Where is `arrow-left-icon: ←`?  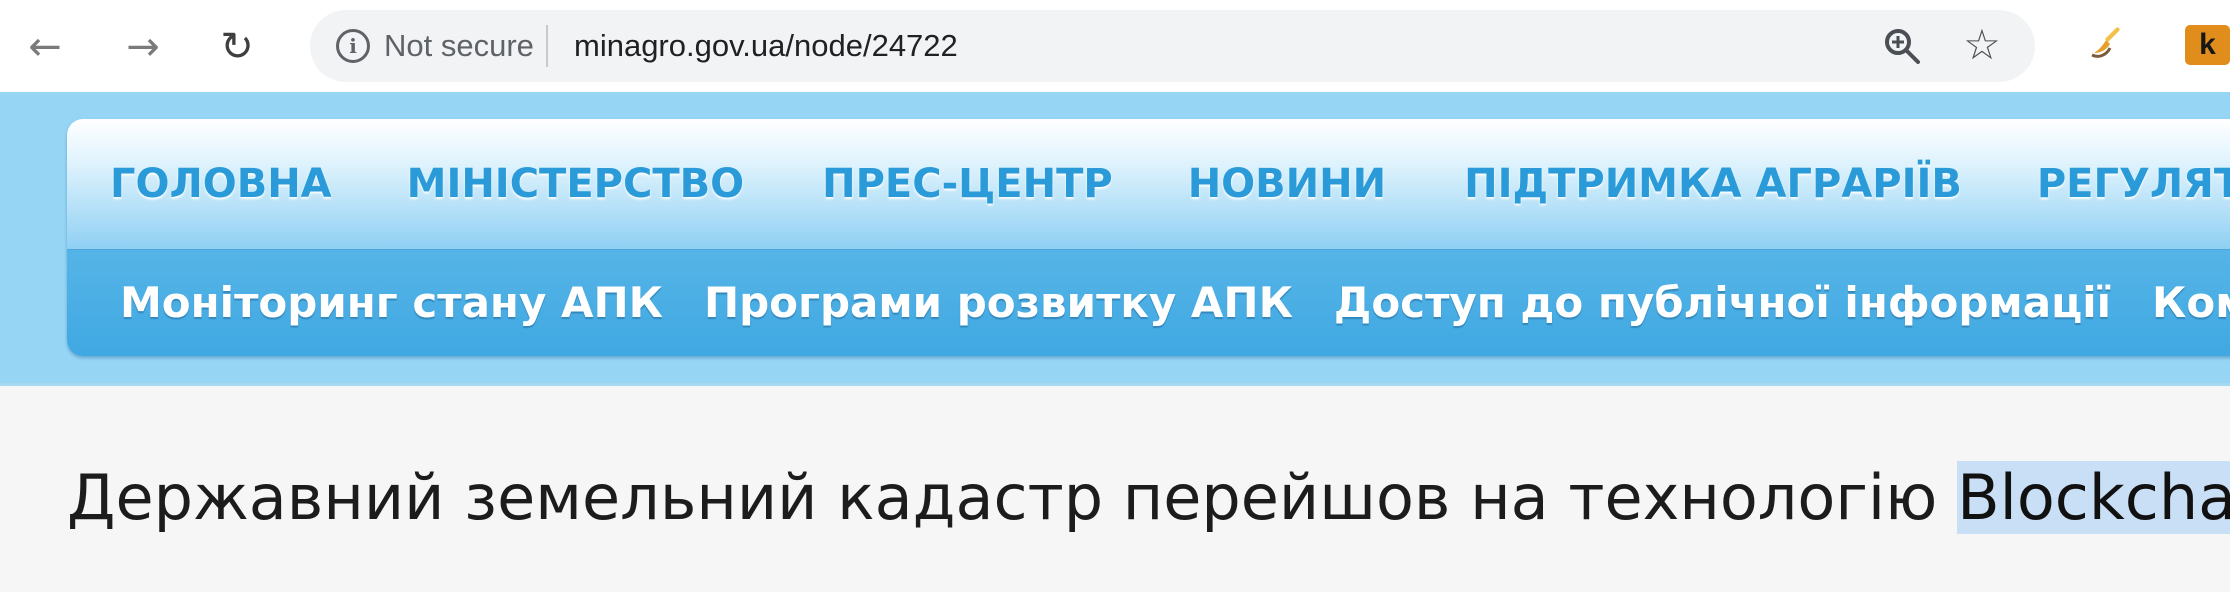
arrow-left-icon: ← is located at coordinates (45, 47).